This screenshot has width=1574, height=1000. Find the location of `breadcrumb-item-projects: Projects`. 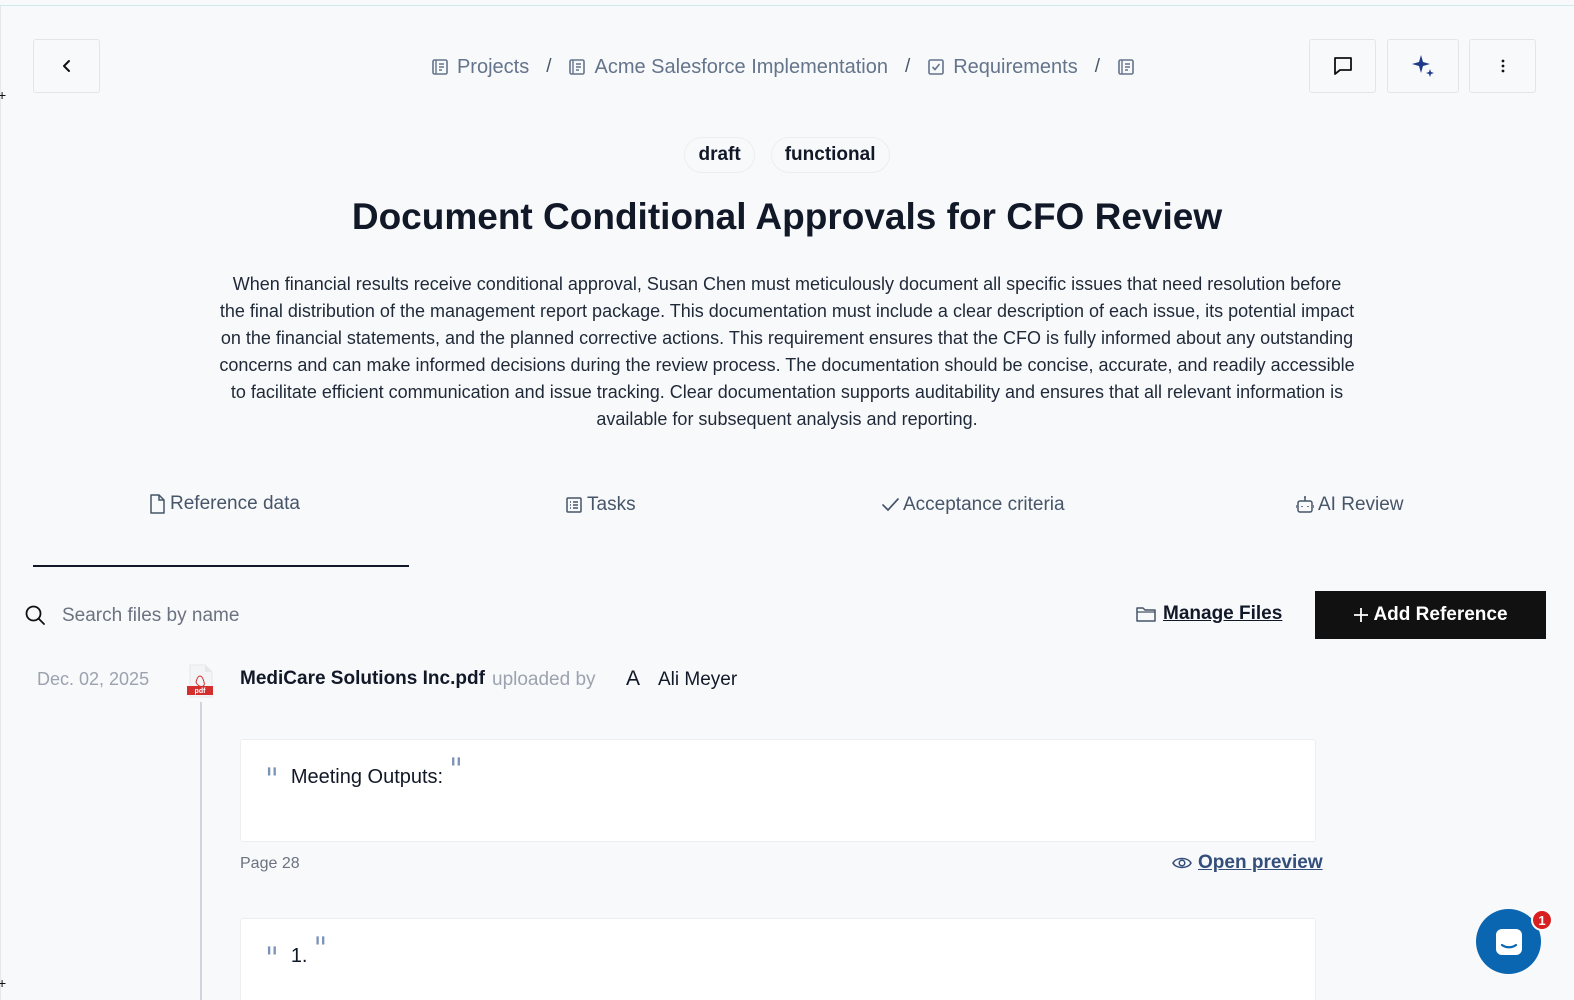

breadcrumb-item-projects: Projects is located at coordinates (480, 67).